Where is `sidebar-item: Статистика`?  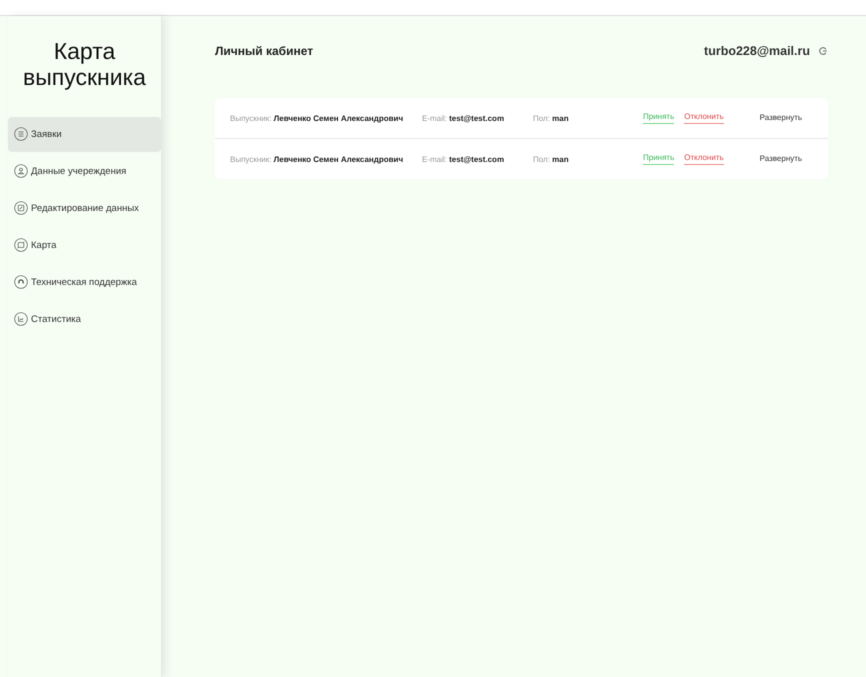 sidebar-item: Статистика is located at coordinates (84, 319).